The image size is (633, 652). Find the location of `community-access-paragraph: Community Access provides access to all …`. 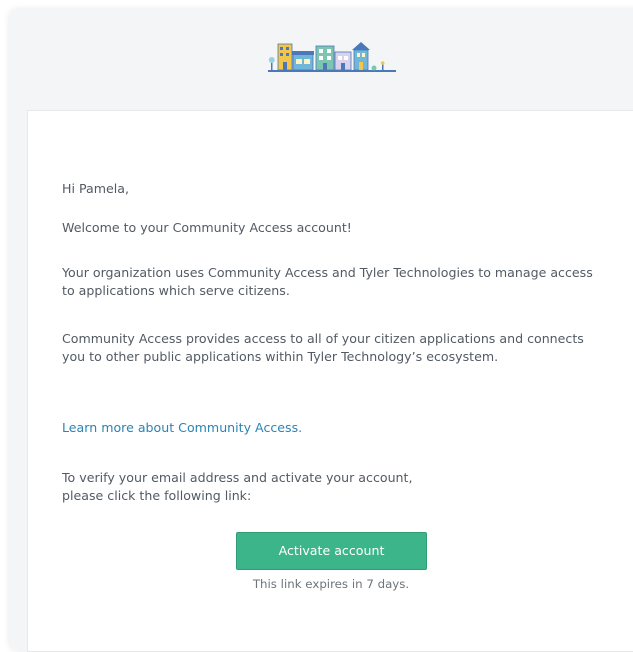

community-access-paragraph: Community Access provides access to all … is located at coordinates (323, 347).